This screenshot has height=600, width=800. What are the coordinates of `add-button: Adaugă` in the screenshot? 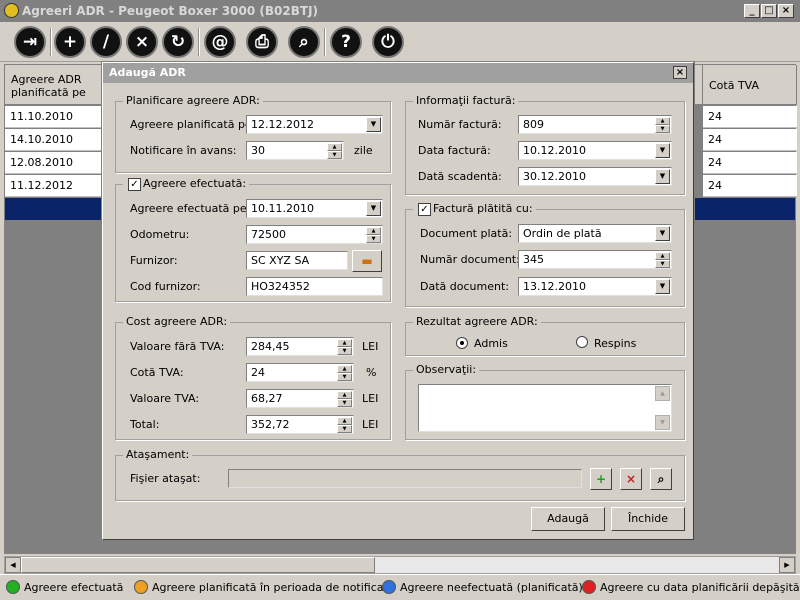 It's located at (568, 519).